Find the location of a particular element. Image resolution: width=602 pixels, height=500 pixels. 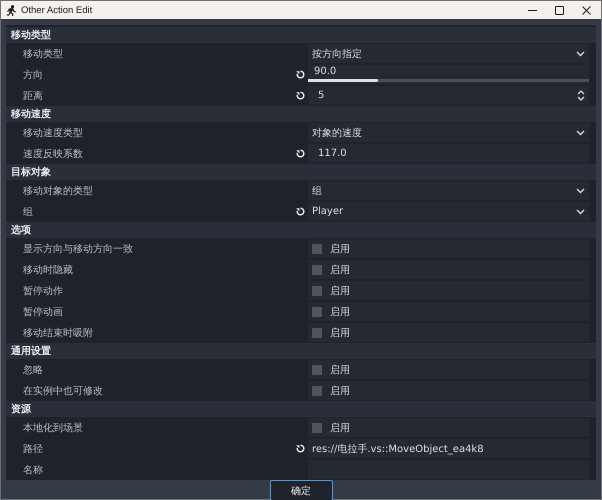

running-figure-icon is located at coordinates (11, 10).